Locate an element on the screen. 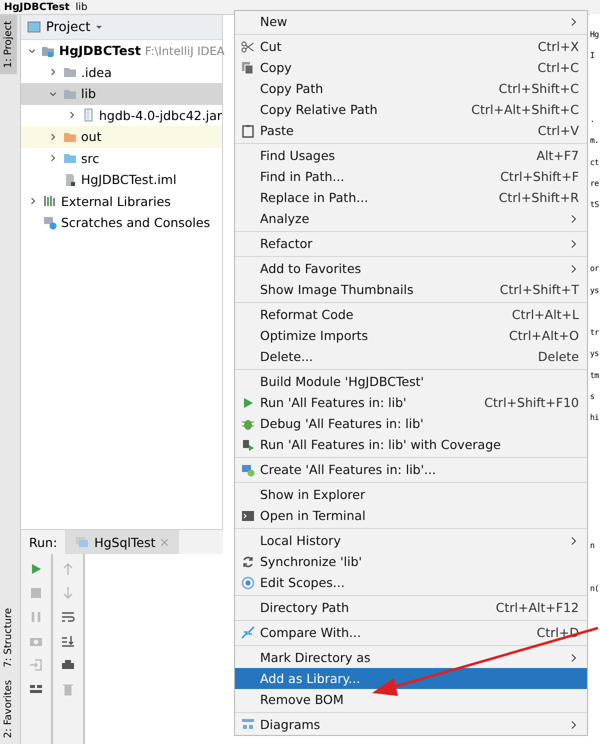 The height and width of the screenshot is (744, 600). scratches-icon is located at coordinates (50, 223).